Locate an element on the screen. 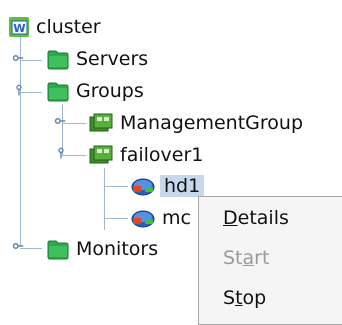 This screenshot has height=325, width=342. menu-item-details: Details is located at coordinates (256, 218).